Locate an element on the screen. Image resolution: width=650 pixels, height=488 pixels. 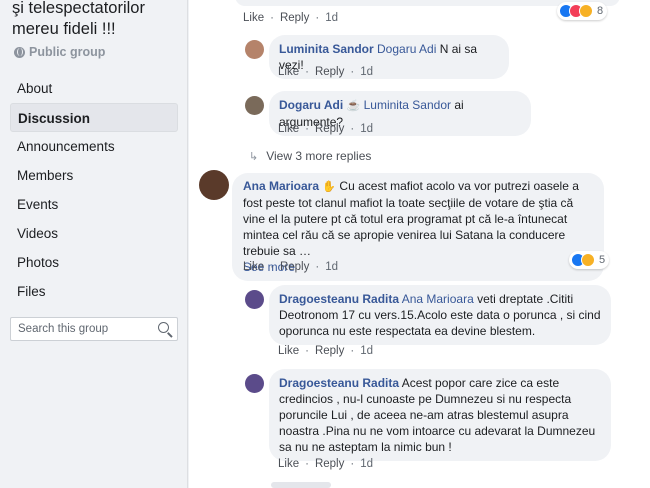
privacy-label: Public group is located at coordinates (67, 52).